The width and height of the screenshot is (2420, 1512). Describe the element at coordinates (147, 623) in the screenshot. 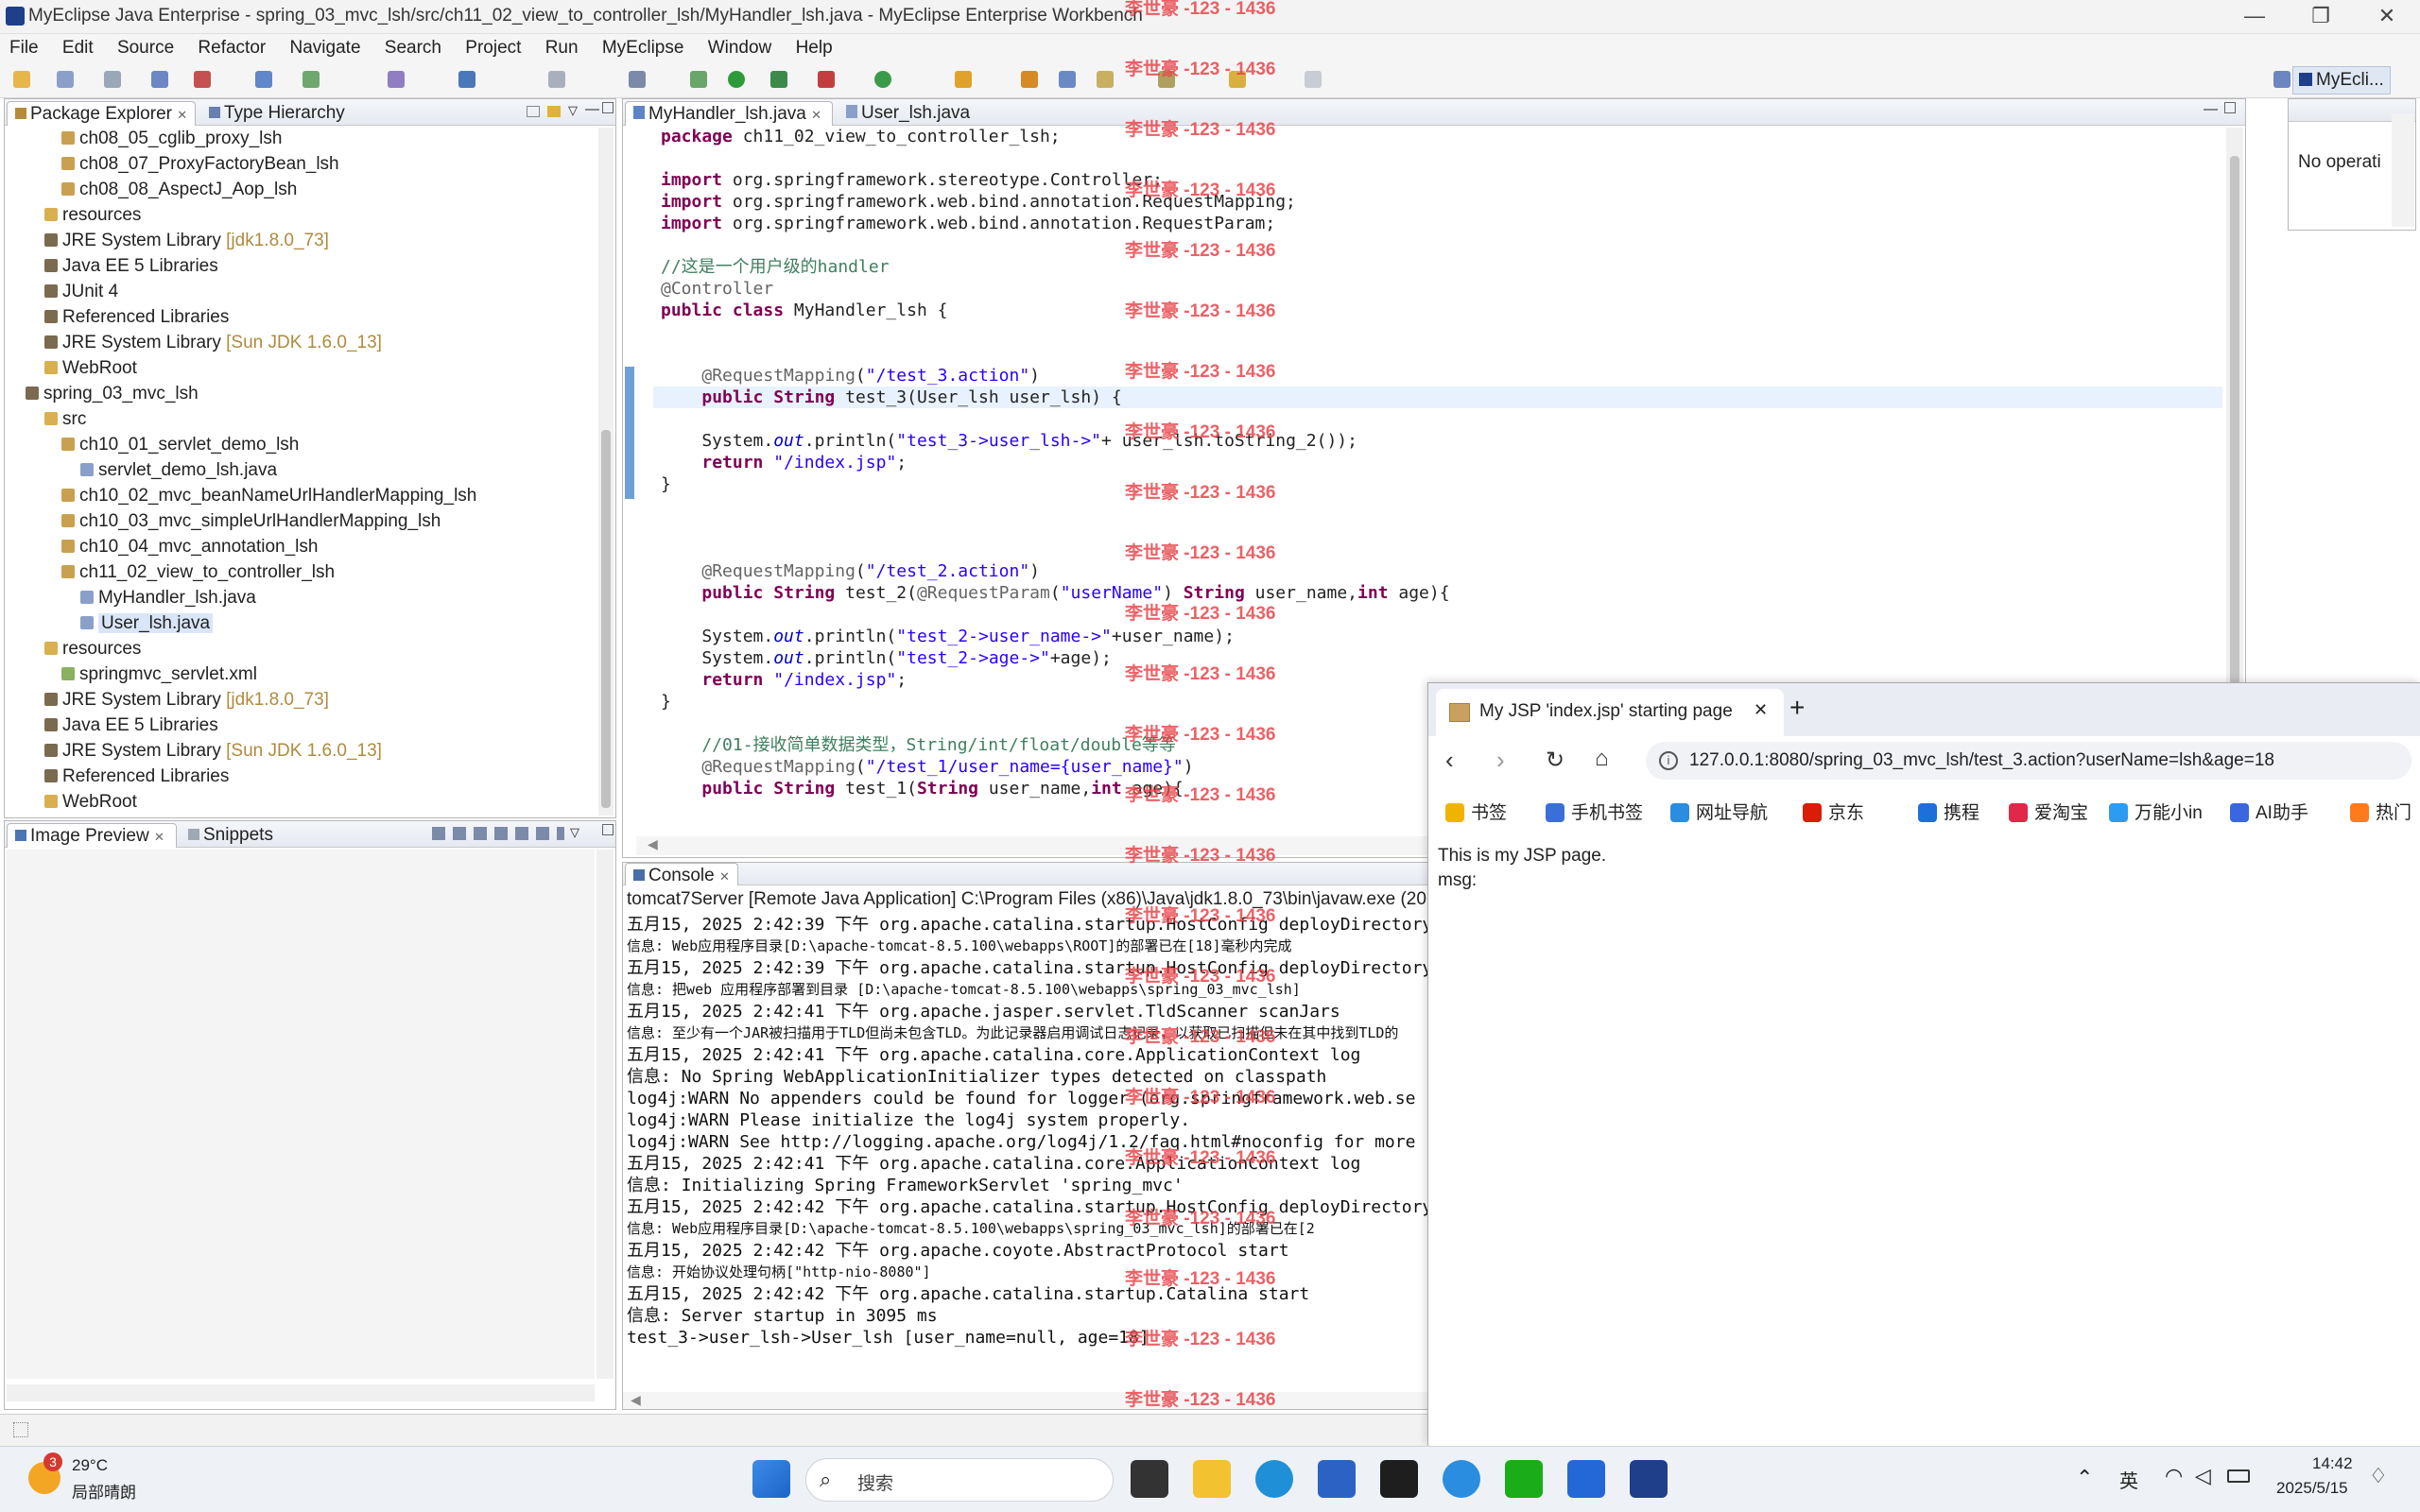

I see `tree-item: User_lsh.java` at that location.